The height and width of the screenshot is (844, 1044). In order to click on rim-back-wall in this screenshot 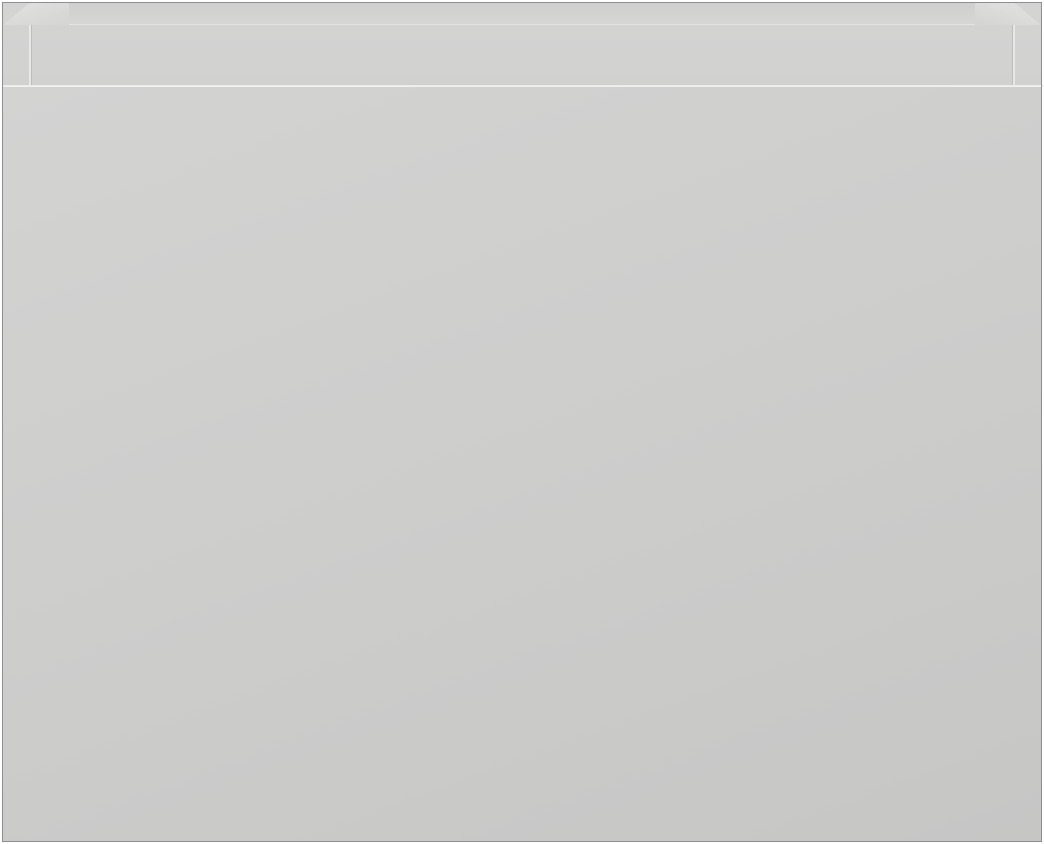, I will do `click(522, 14)`.